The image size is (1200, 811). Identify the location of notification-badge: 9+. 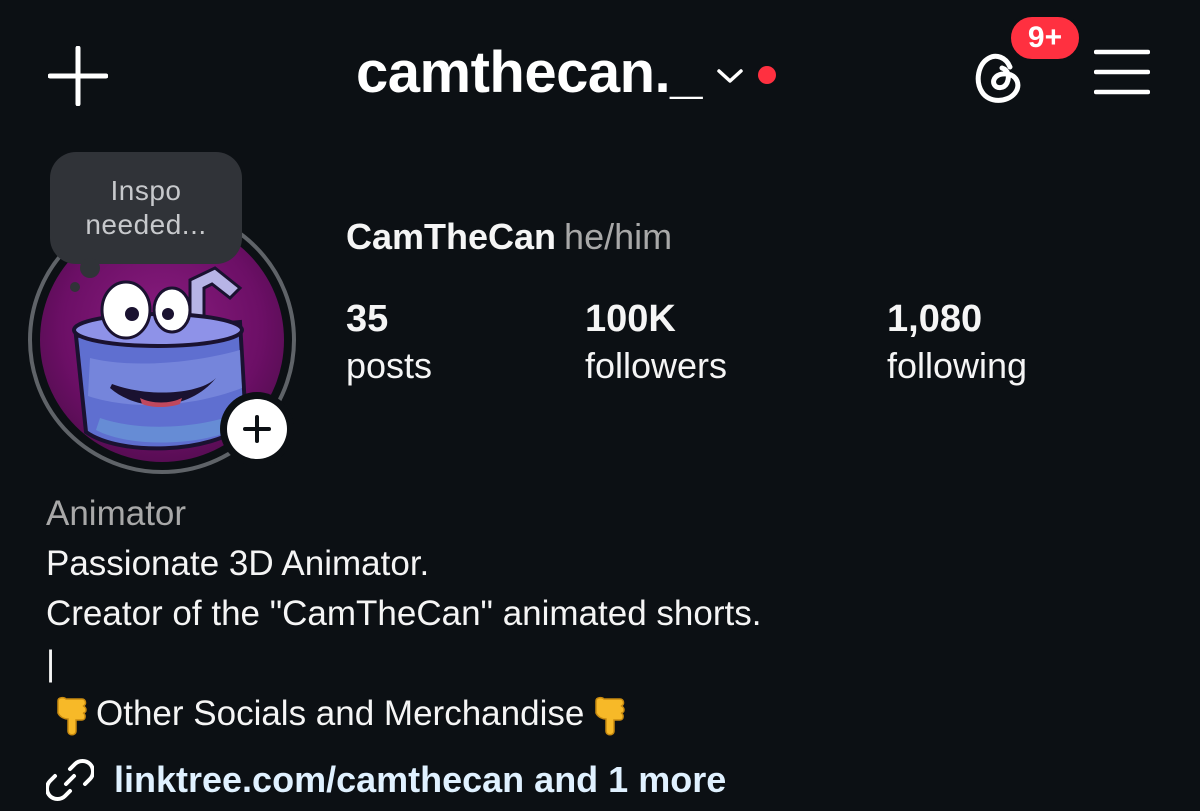
(1045, 38).